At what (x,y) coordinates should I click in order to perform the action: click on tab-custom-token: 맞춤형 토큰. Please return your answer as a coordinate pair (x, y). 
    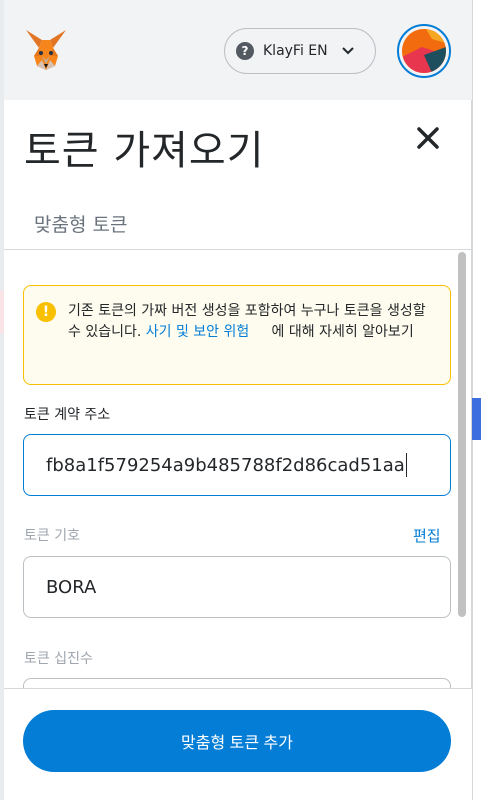
    Looking at the image, I should click on (80, 223).